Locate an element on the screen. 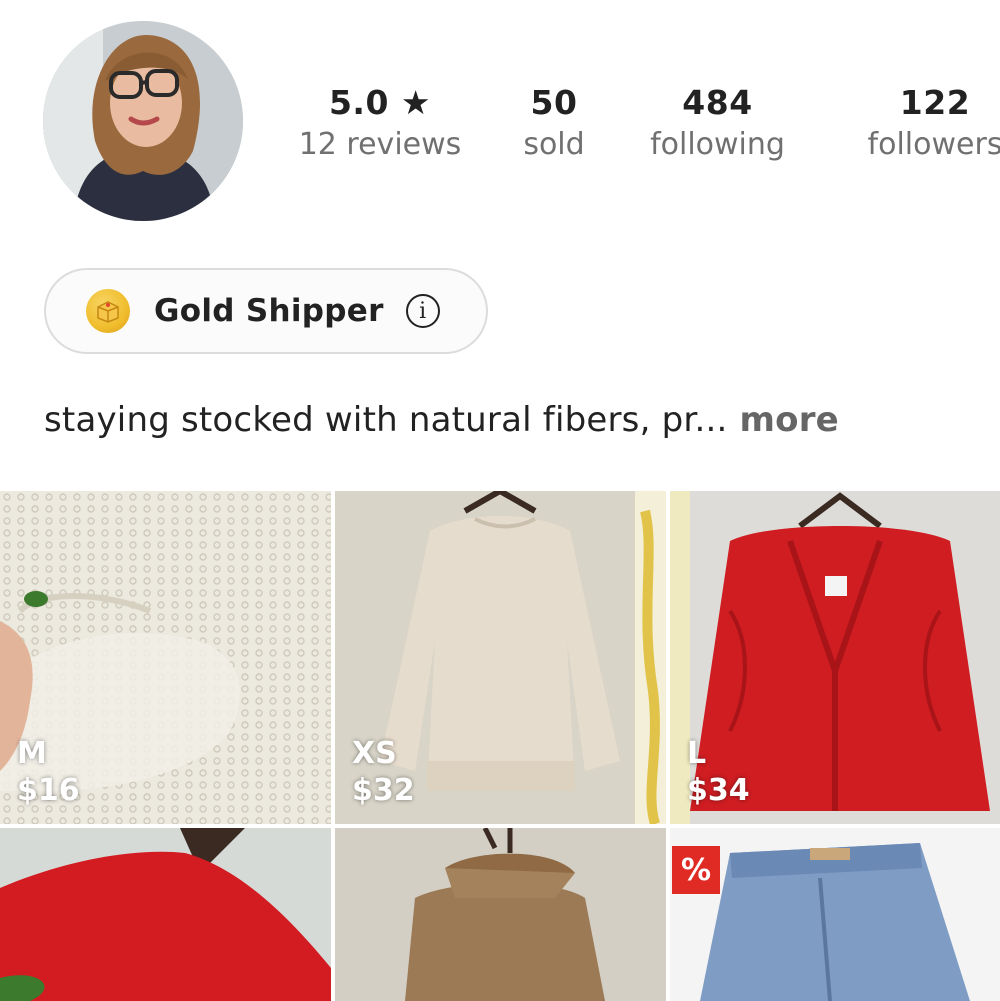  listing-tag: M $16 is located at coordinates (48, 773).